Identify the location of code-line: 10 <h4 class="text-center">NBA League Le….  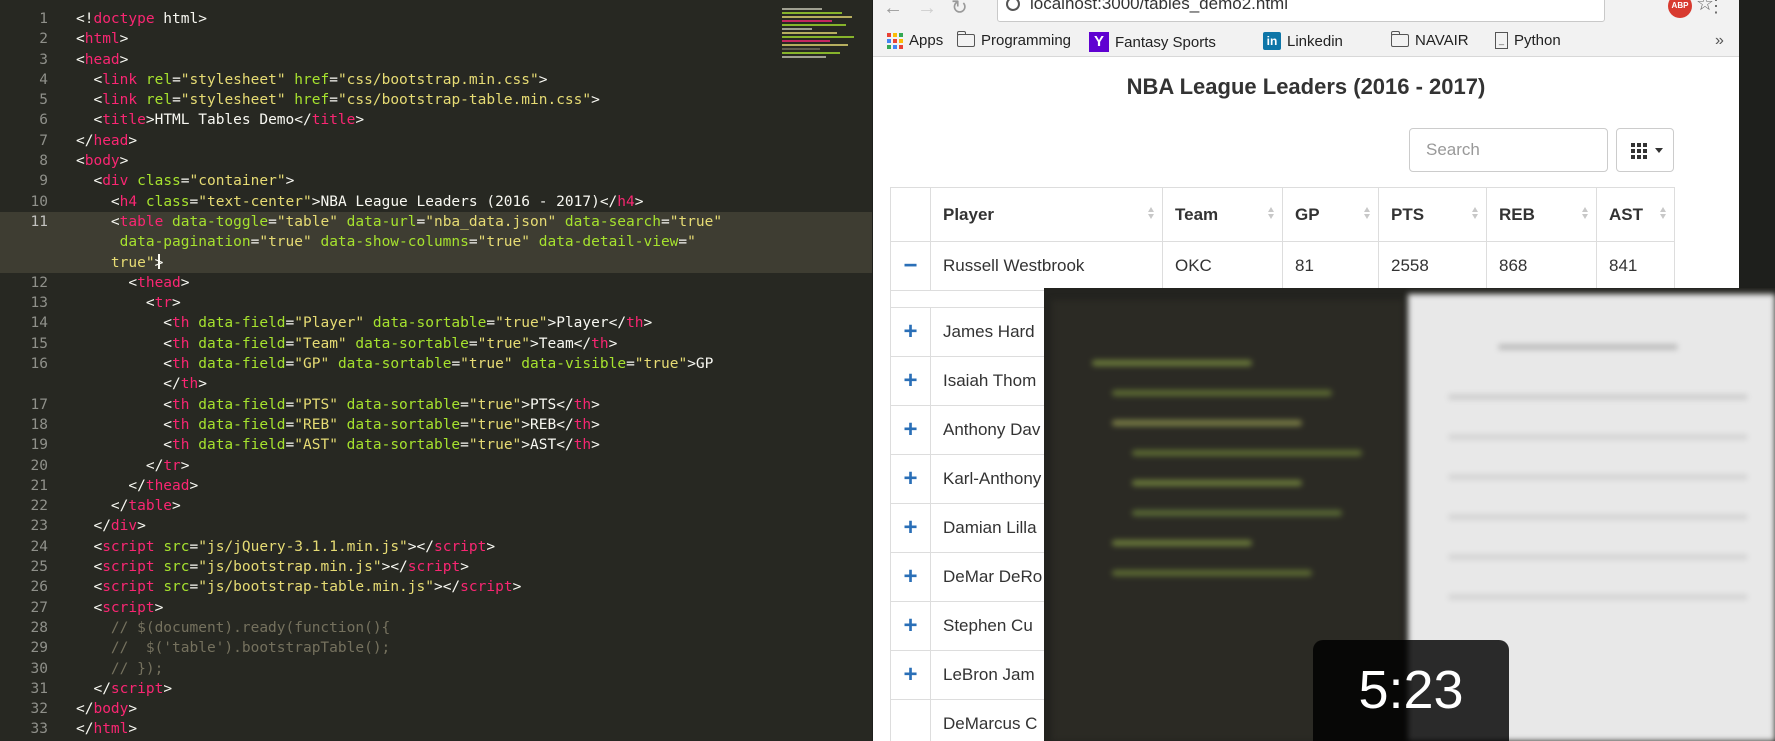
(436, 202).